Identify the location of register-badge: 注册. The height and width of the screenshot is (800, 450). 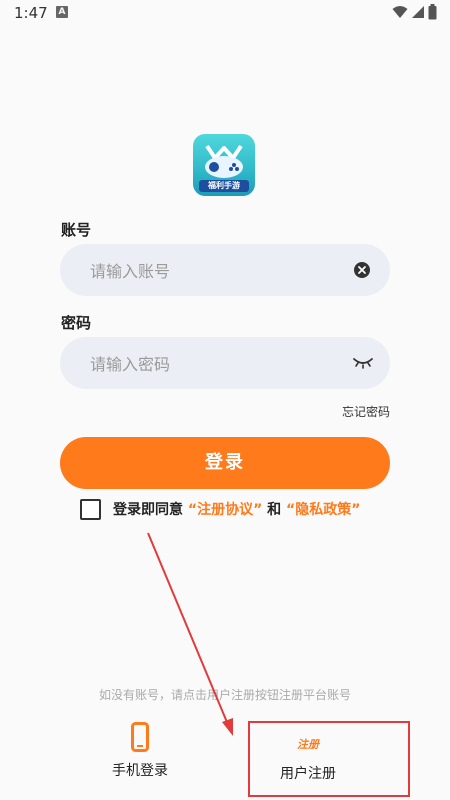
(308, 744).